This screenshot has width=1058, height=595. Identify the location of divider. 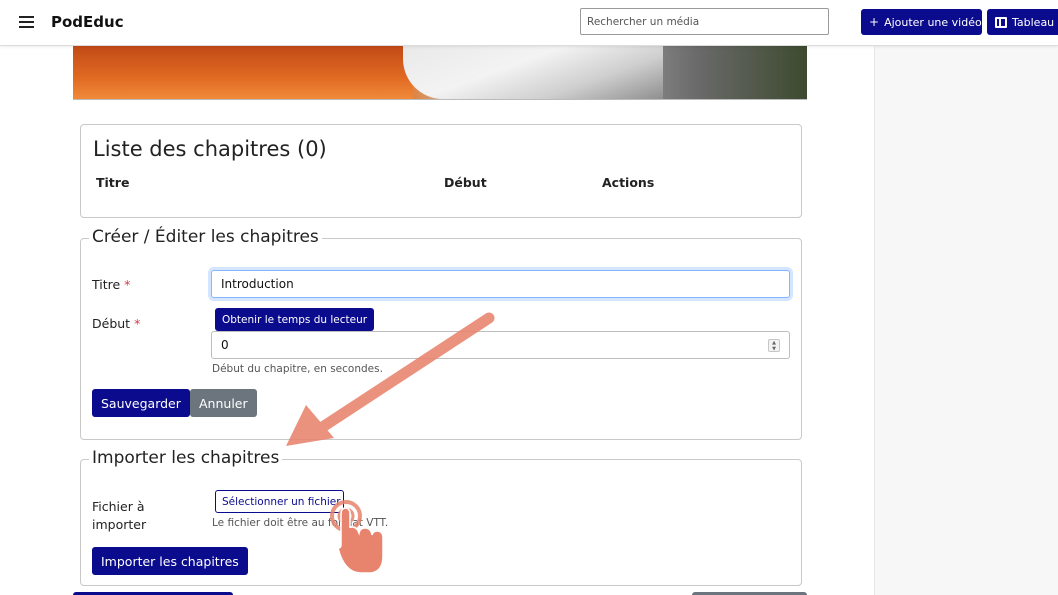
(440, 99).